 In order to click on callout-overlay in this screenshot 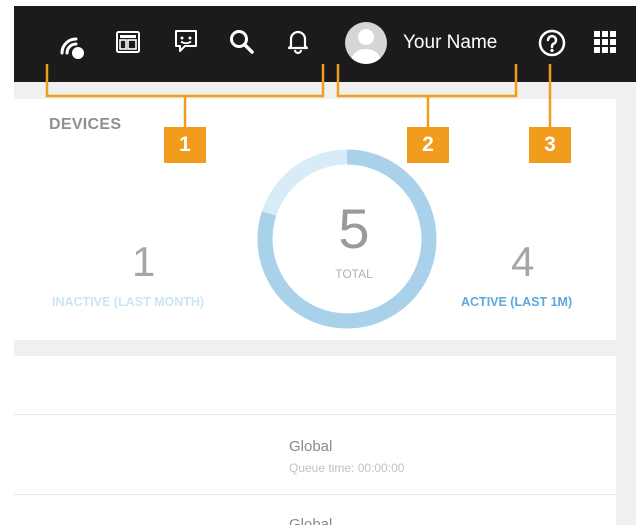, I will do `click(298, 95)`.